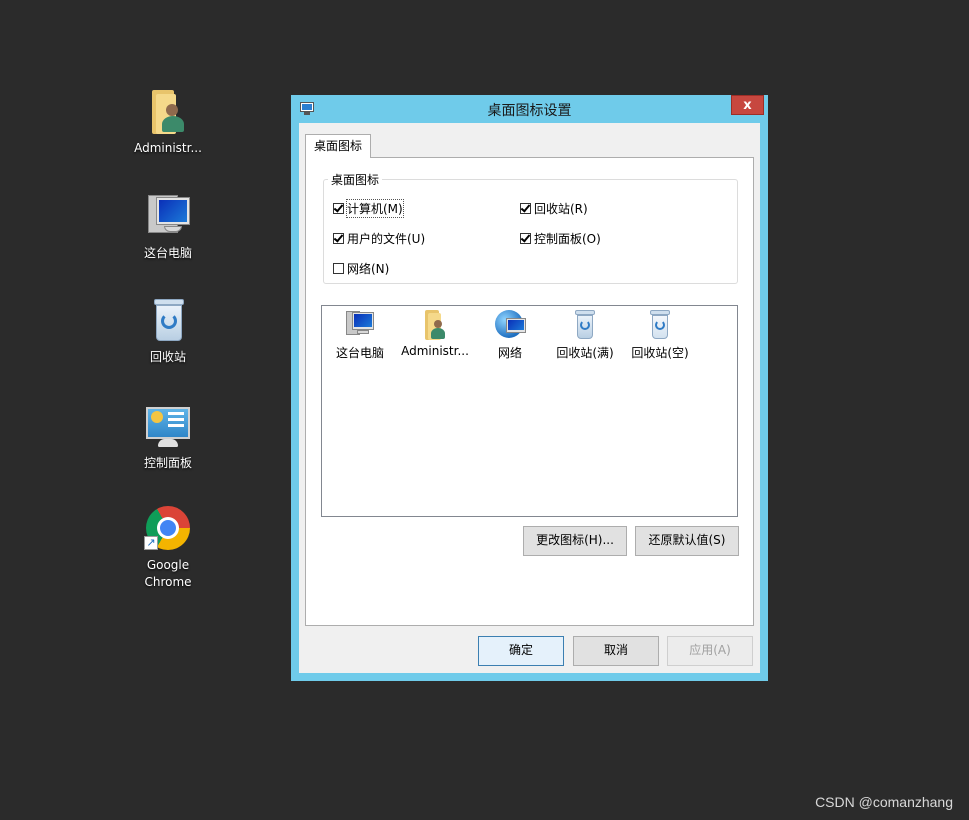 Image resolution: width=969 pixels, height=820 pixels. I want to click on list-item-this-pc: 这台电脑, so click(360, 335).